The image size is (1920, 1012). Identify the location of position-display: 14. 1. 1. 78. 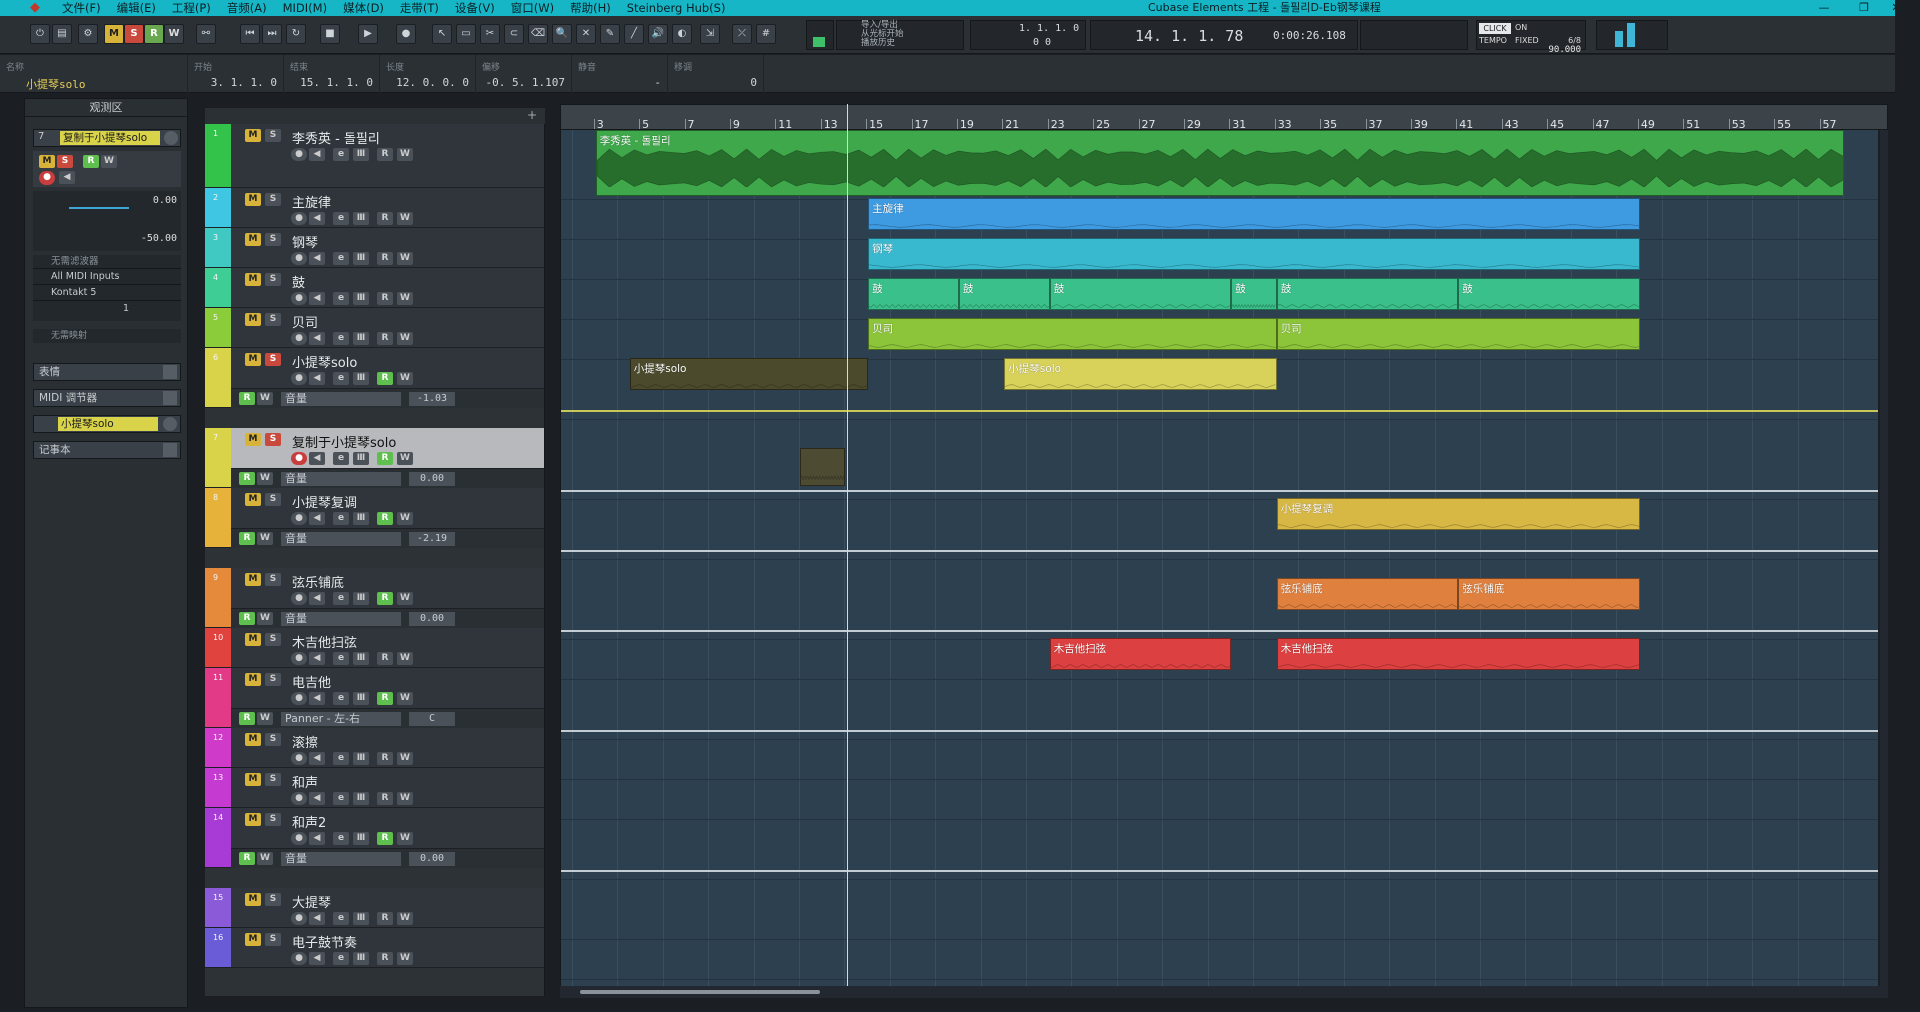
(1189, 36).